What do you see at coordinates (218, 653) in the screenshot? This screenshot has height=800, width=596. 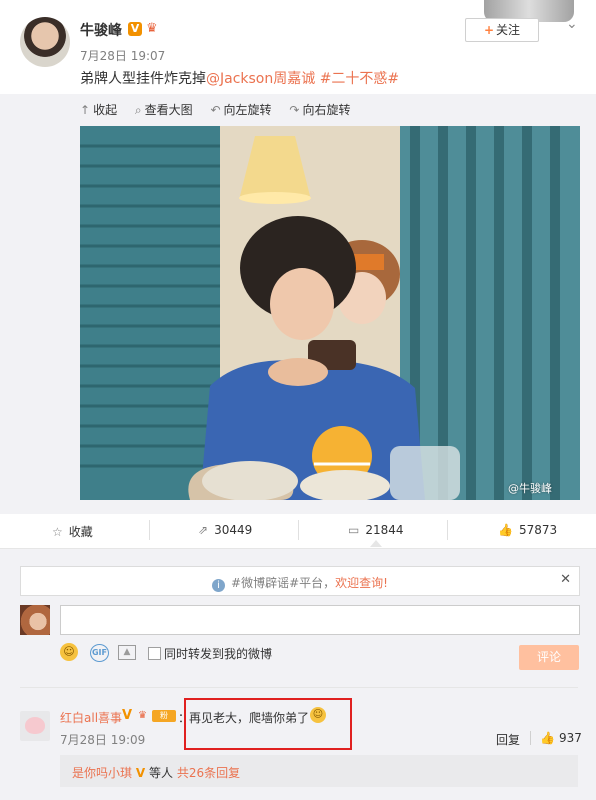 I see `sync-forward-label: 同时转发到我的微博` at bounding box center [218, 653].